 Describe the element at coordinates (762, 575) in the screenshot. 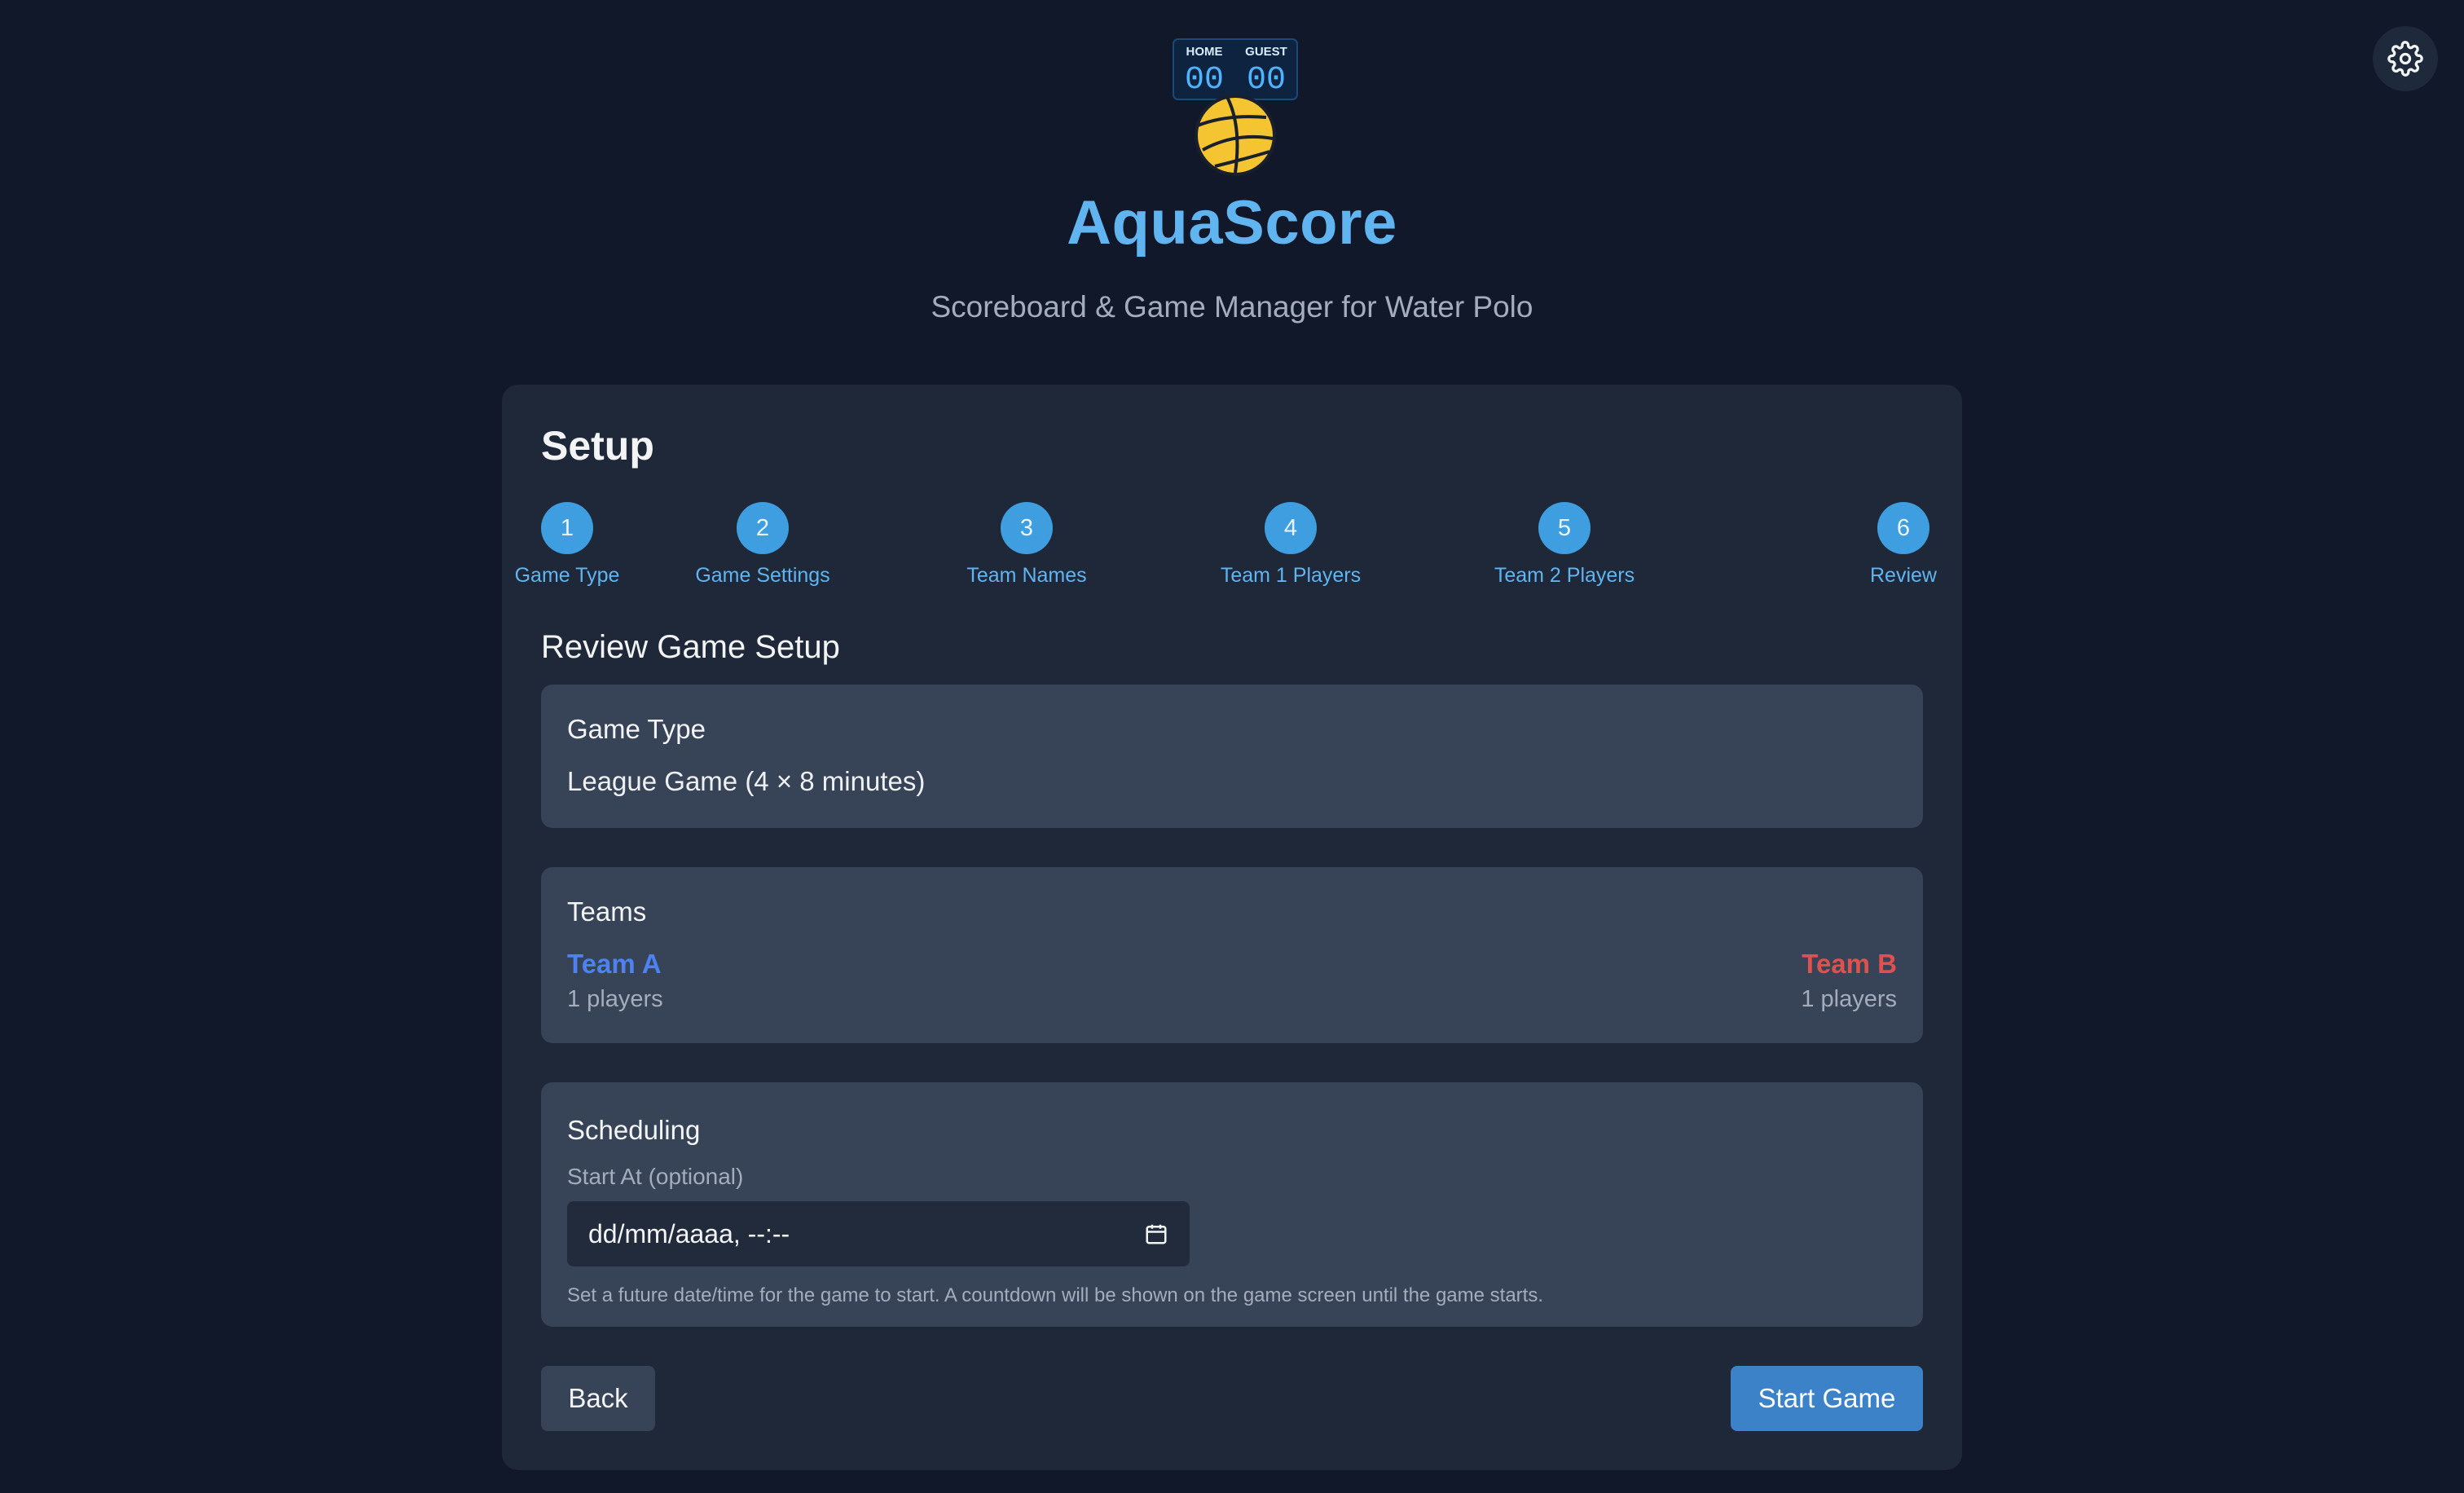

I see `step-label: Game Settings` at that location.